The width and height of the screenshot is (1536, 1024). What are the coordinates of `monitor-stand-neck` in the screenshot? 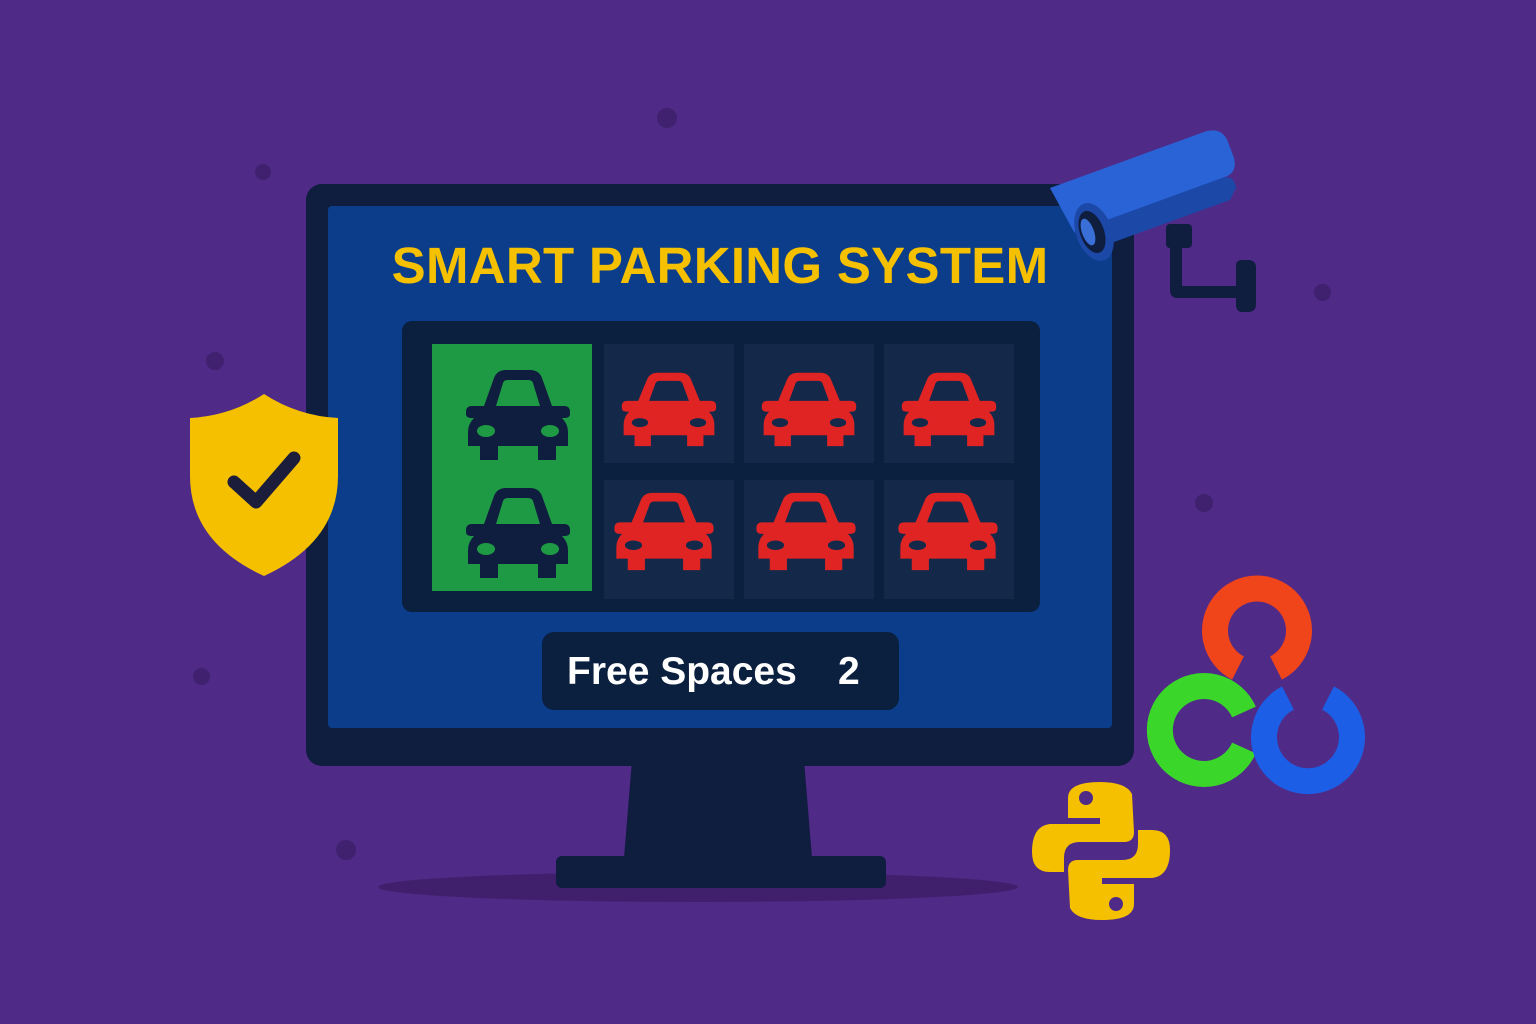 It's located at (718, 812).